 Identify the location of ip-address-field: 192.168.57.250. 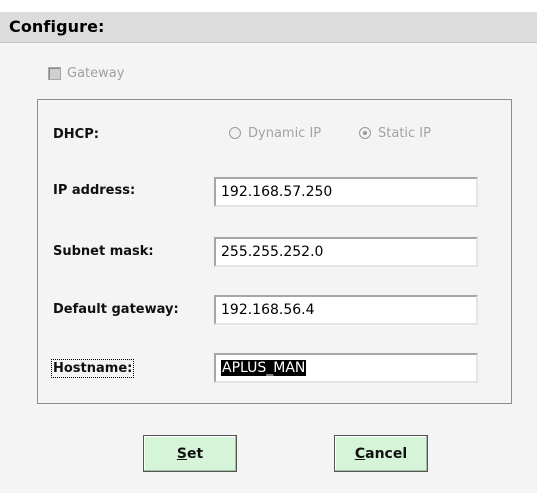
(346, 192).